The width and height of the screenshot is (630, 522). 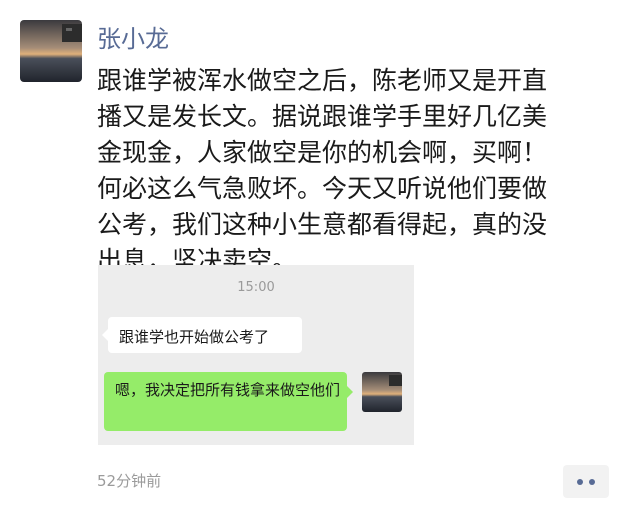 What do you see at coordinates (322, 188) in the screenshot?
I see `post-line: 何必这么气急败坏。今天又听说他们要做` at bounding box center [322, 188].